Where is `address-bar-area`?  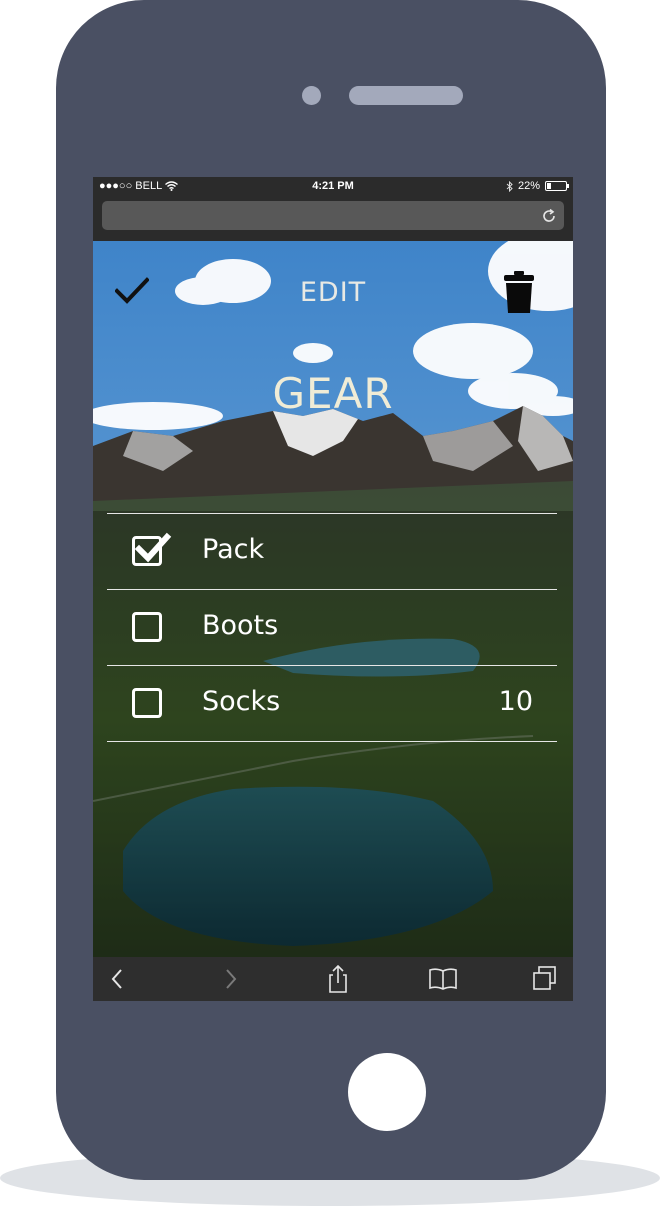
address-bar-area is located at coordinates (333, 219).